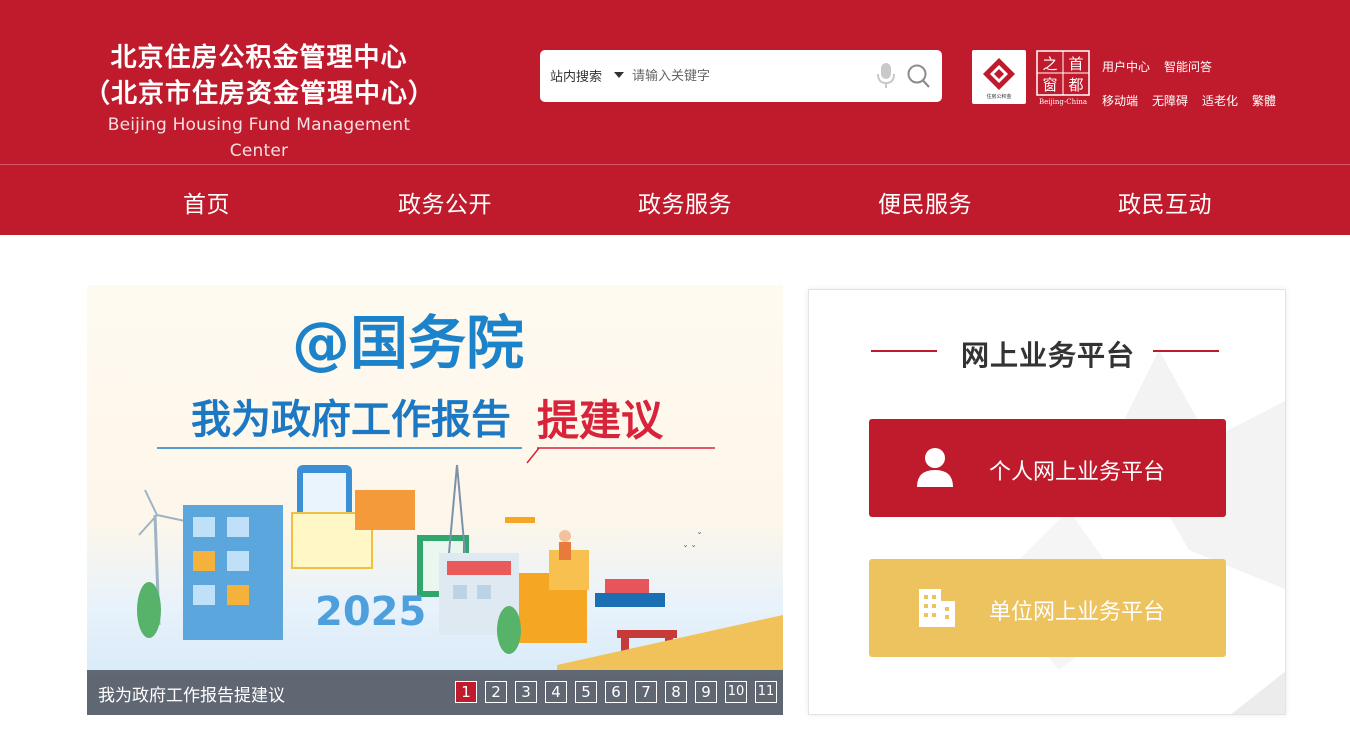 This screenshot has height=736, width=1350. I want to click on unit-platform-button: 单位网上业务平台, so click(1047, 608).